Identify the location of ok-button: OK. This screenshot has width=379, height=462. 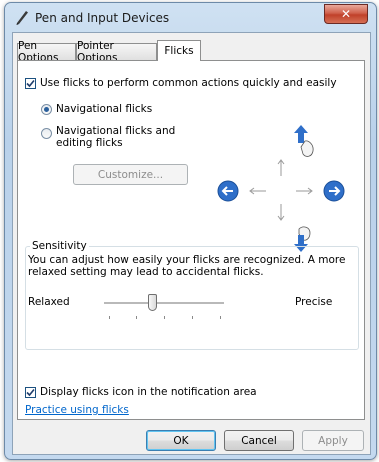
(181, 440).